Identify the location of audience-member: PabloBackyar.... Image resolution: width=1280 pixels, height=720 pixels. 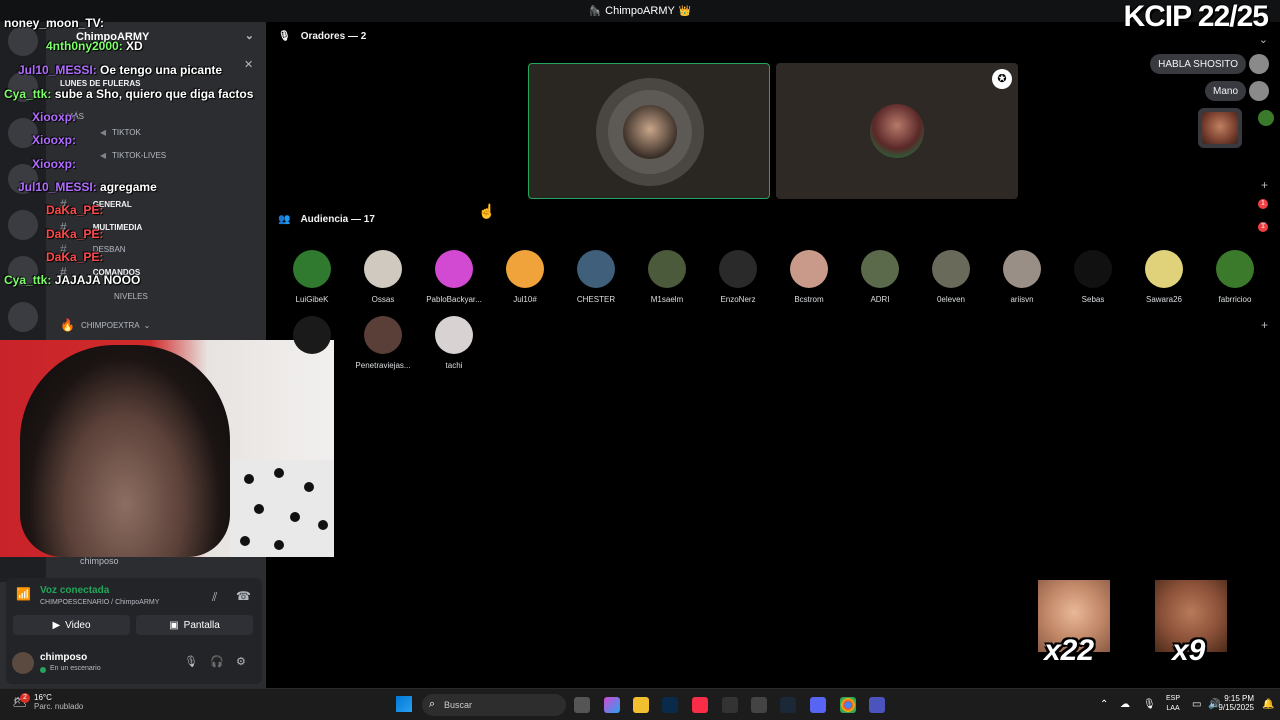
(454, 277).